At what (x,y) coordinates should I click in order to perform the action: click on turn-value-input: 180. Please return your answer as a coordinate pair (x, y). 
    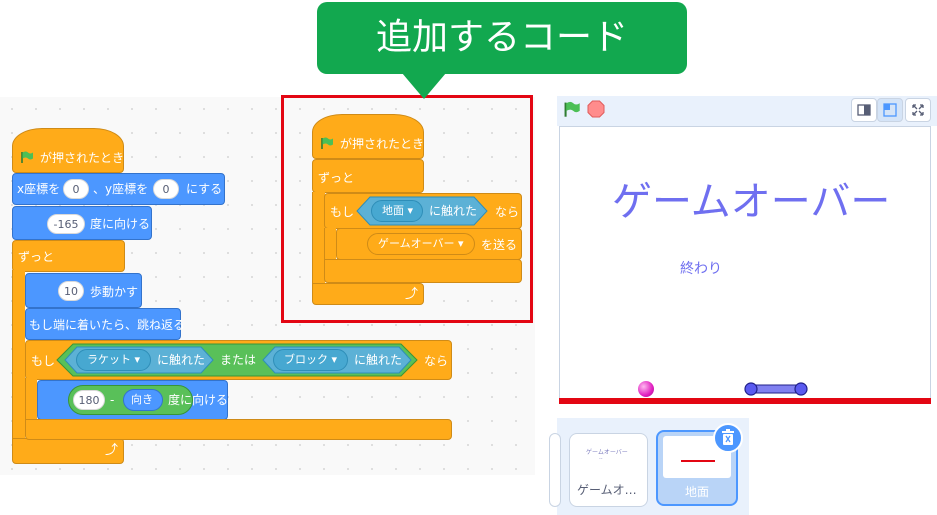
    Looking at the image, I should click on (89, 400).